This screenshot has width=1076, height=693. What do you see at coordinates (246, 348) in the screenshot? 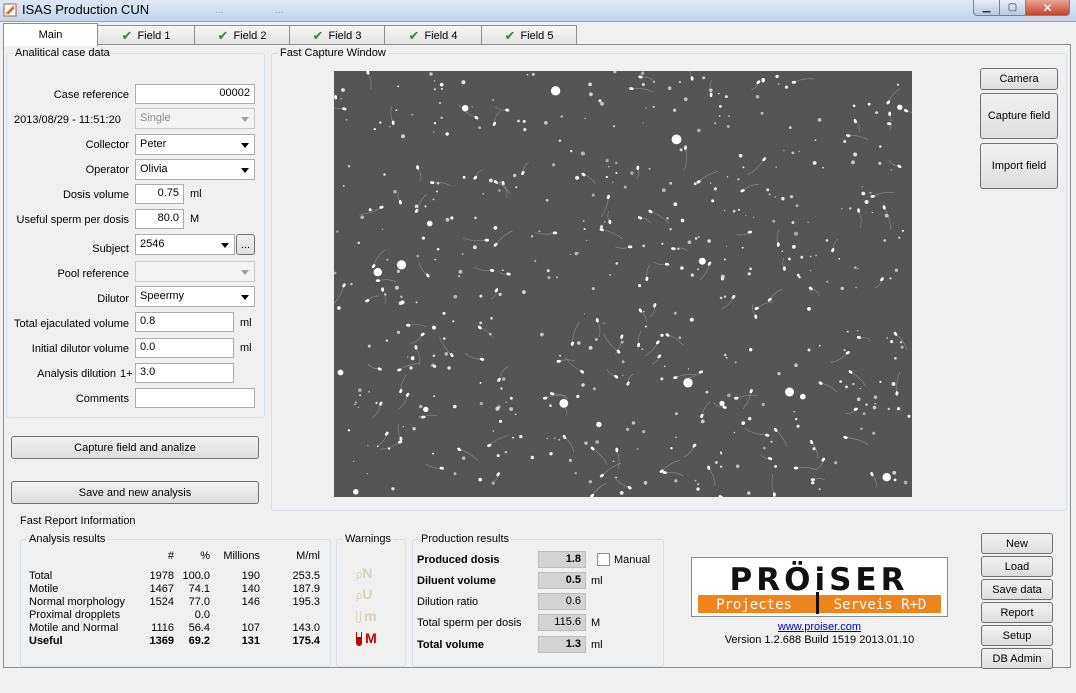
I see `initial-dilutor-unit: ml` at bounding box center [246, 348].